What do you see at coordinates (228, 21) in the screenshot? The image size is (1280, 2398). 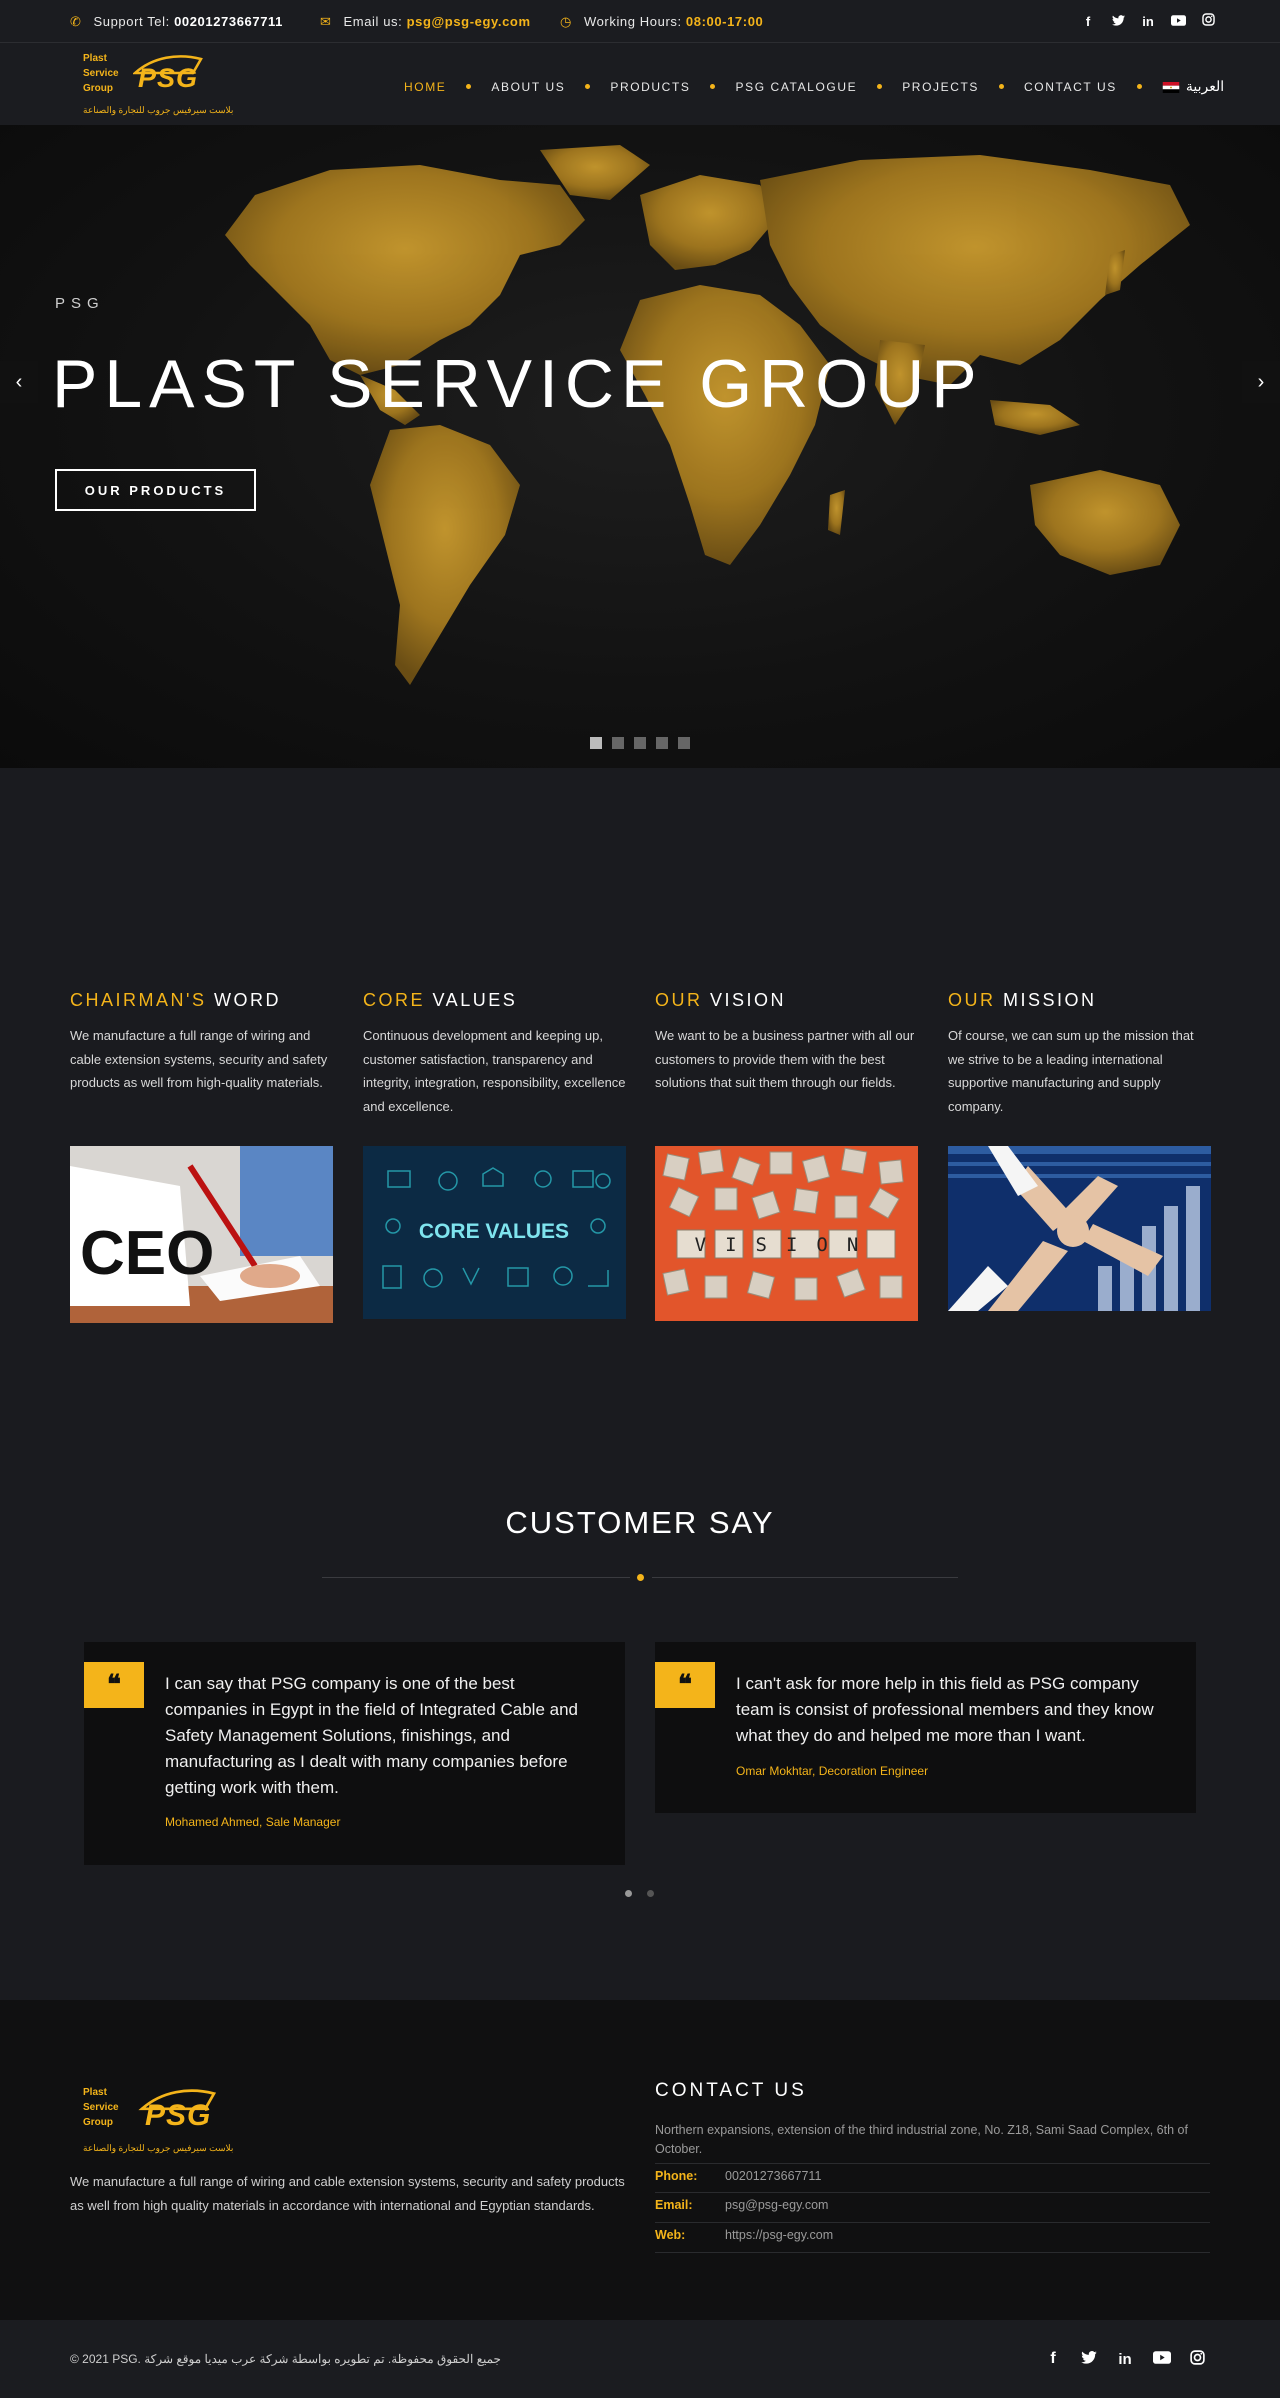 I see `support-phone: 00201273667711` at bounding box center [228, 21].